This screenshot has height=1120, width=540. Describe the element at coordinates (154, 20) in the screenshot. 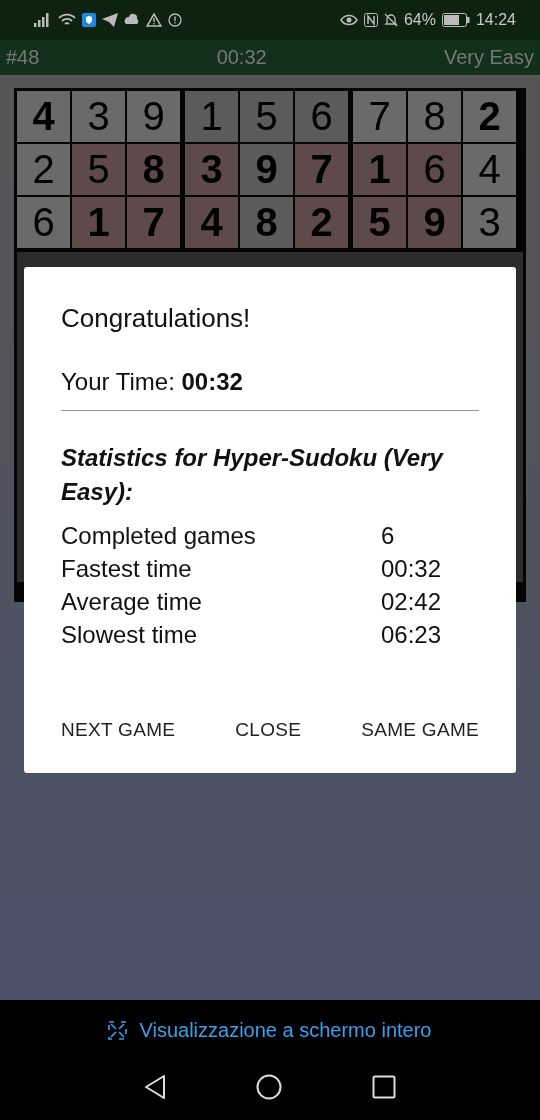

I see `warning-icon` at that location.